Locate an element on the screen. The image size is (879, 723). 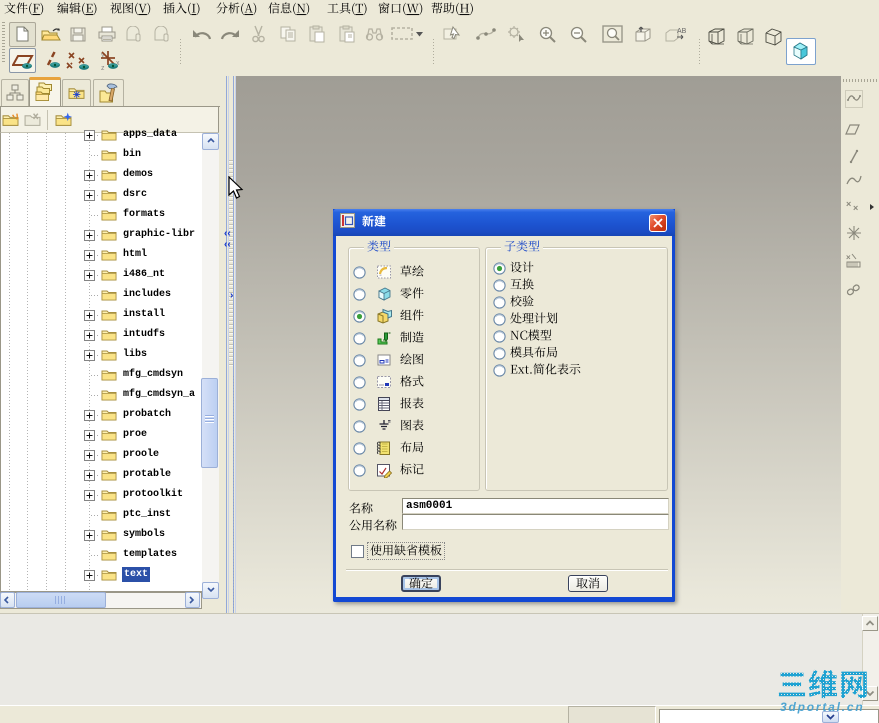
svg-text: AB is located at coordinates (682, 31).